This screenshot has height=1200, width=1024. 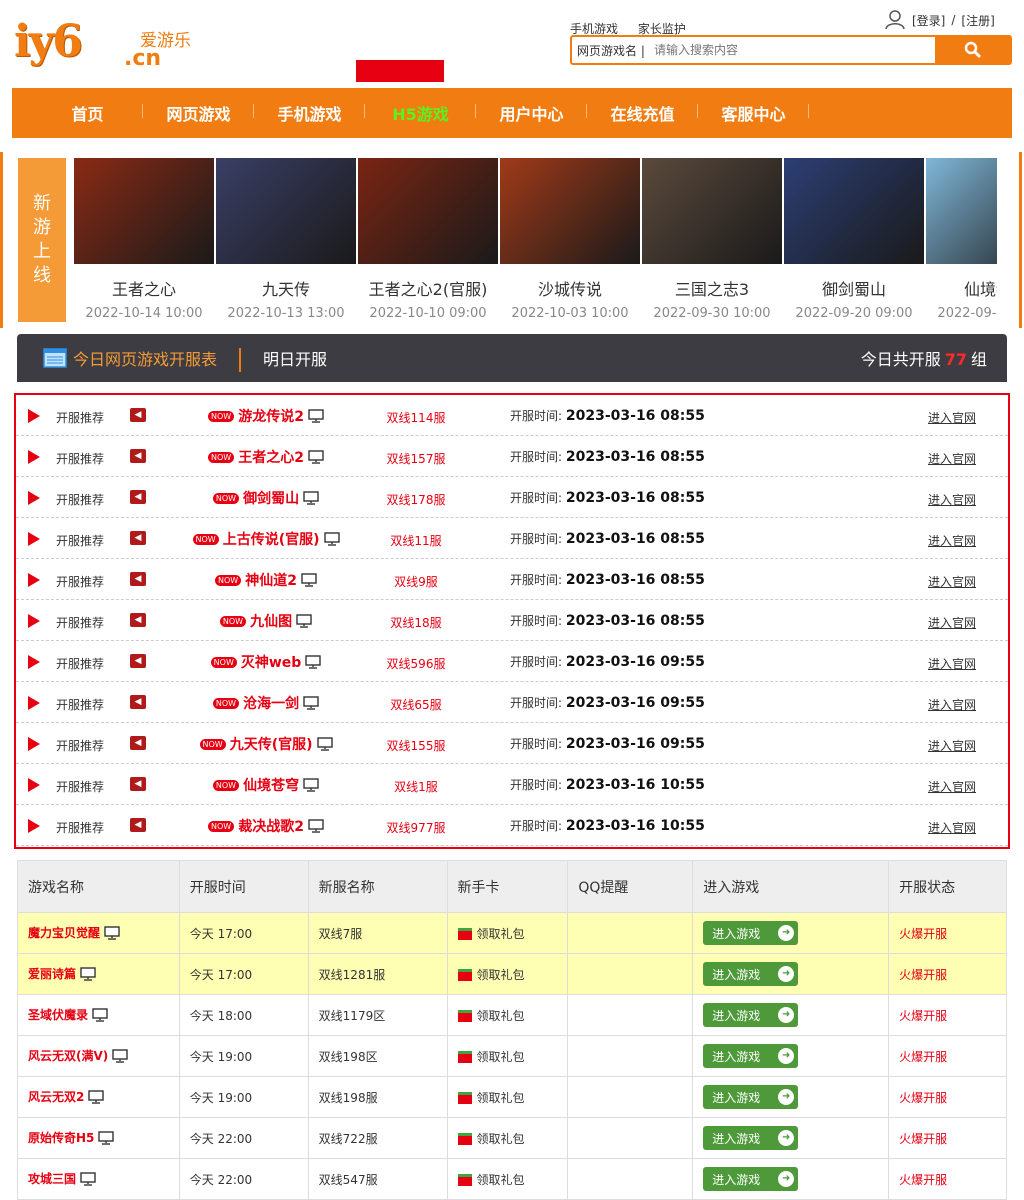 What do you see at coordinates (594, 29) in the screenshot?
I see `mobile-games-link: 手机游戏` at bounding box center [594, 29].